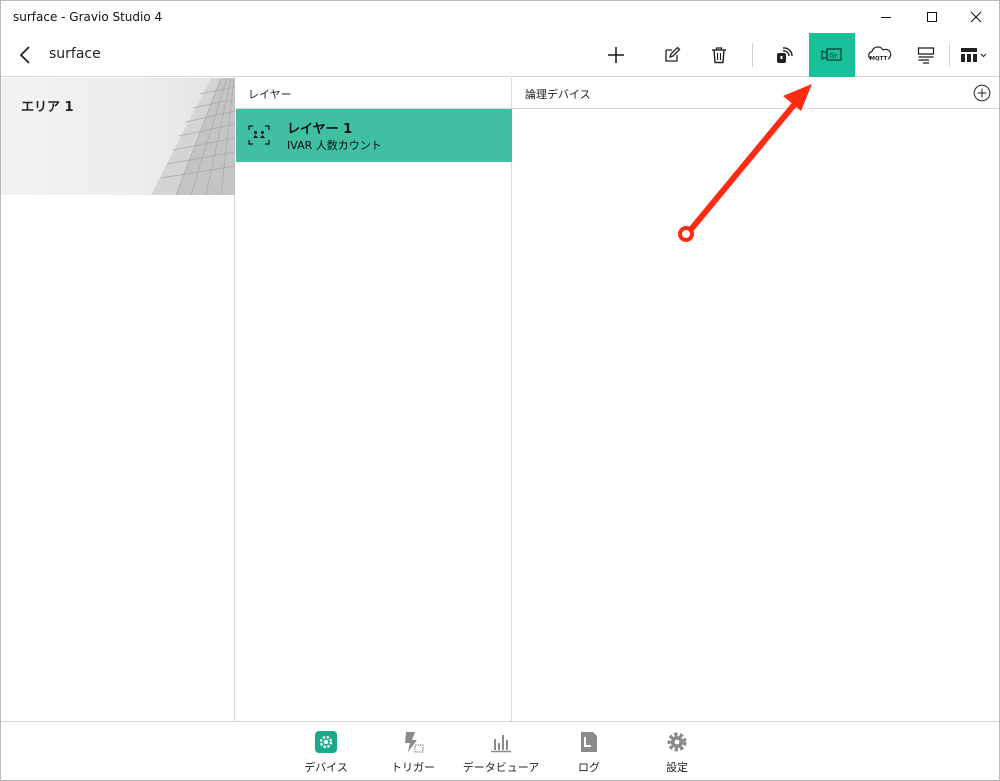 The image size is (1000, 781). What do you see at coordinates (270, 94) in the screenshot?
I see `layer-panel-title: レイヤー` at bounding box center [270, 94].